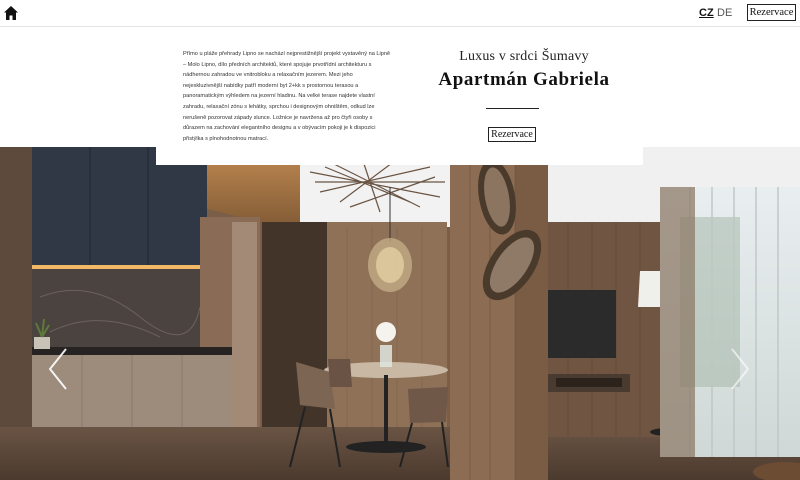 This screenshot has height=480, width=800. What do you see at coordinates (11, 13) in the screenshot?
I see `home-icon` at bounding box center [11, 13].